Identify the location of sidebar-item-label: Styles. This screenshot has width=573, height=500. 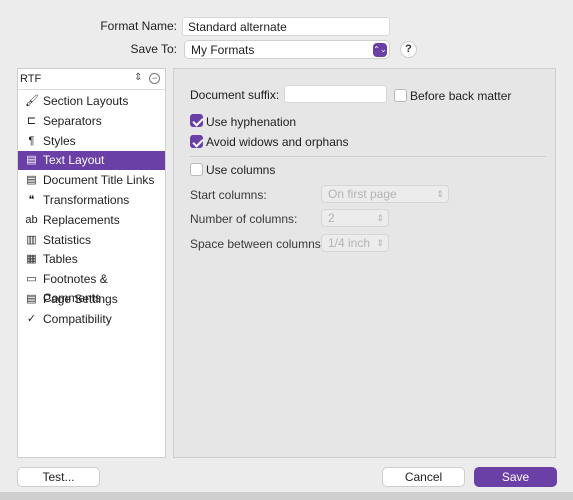
(59, 140).